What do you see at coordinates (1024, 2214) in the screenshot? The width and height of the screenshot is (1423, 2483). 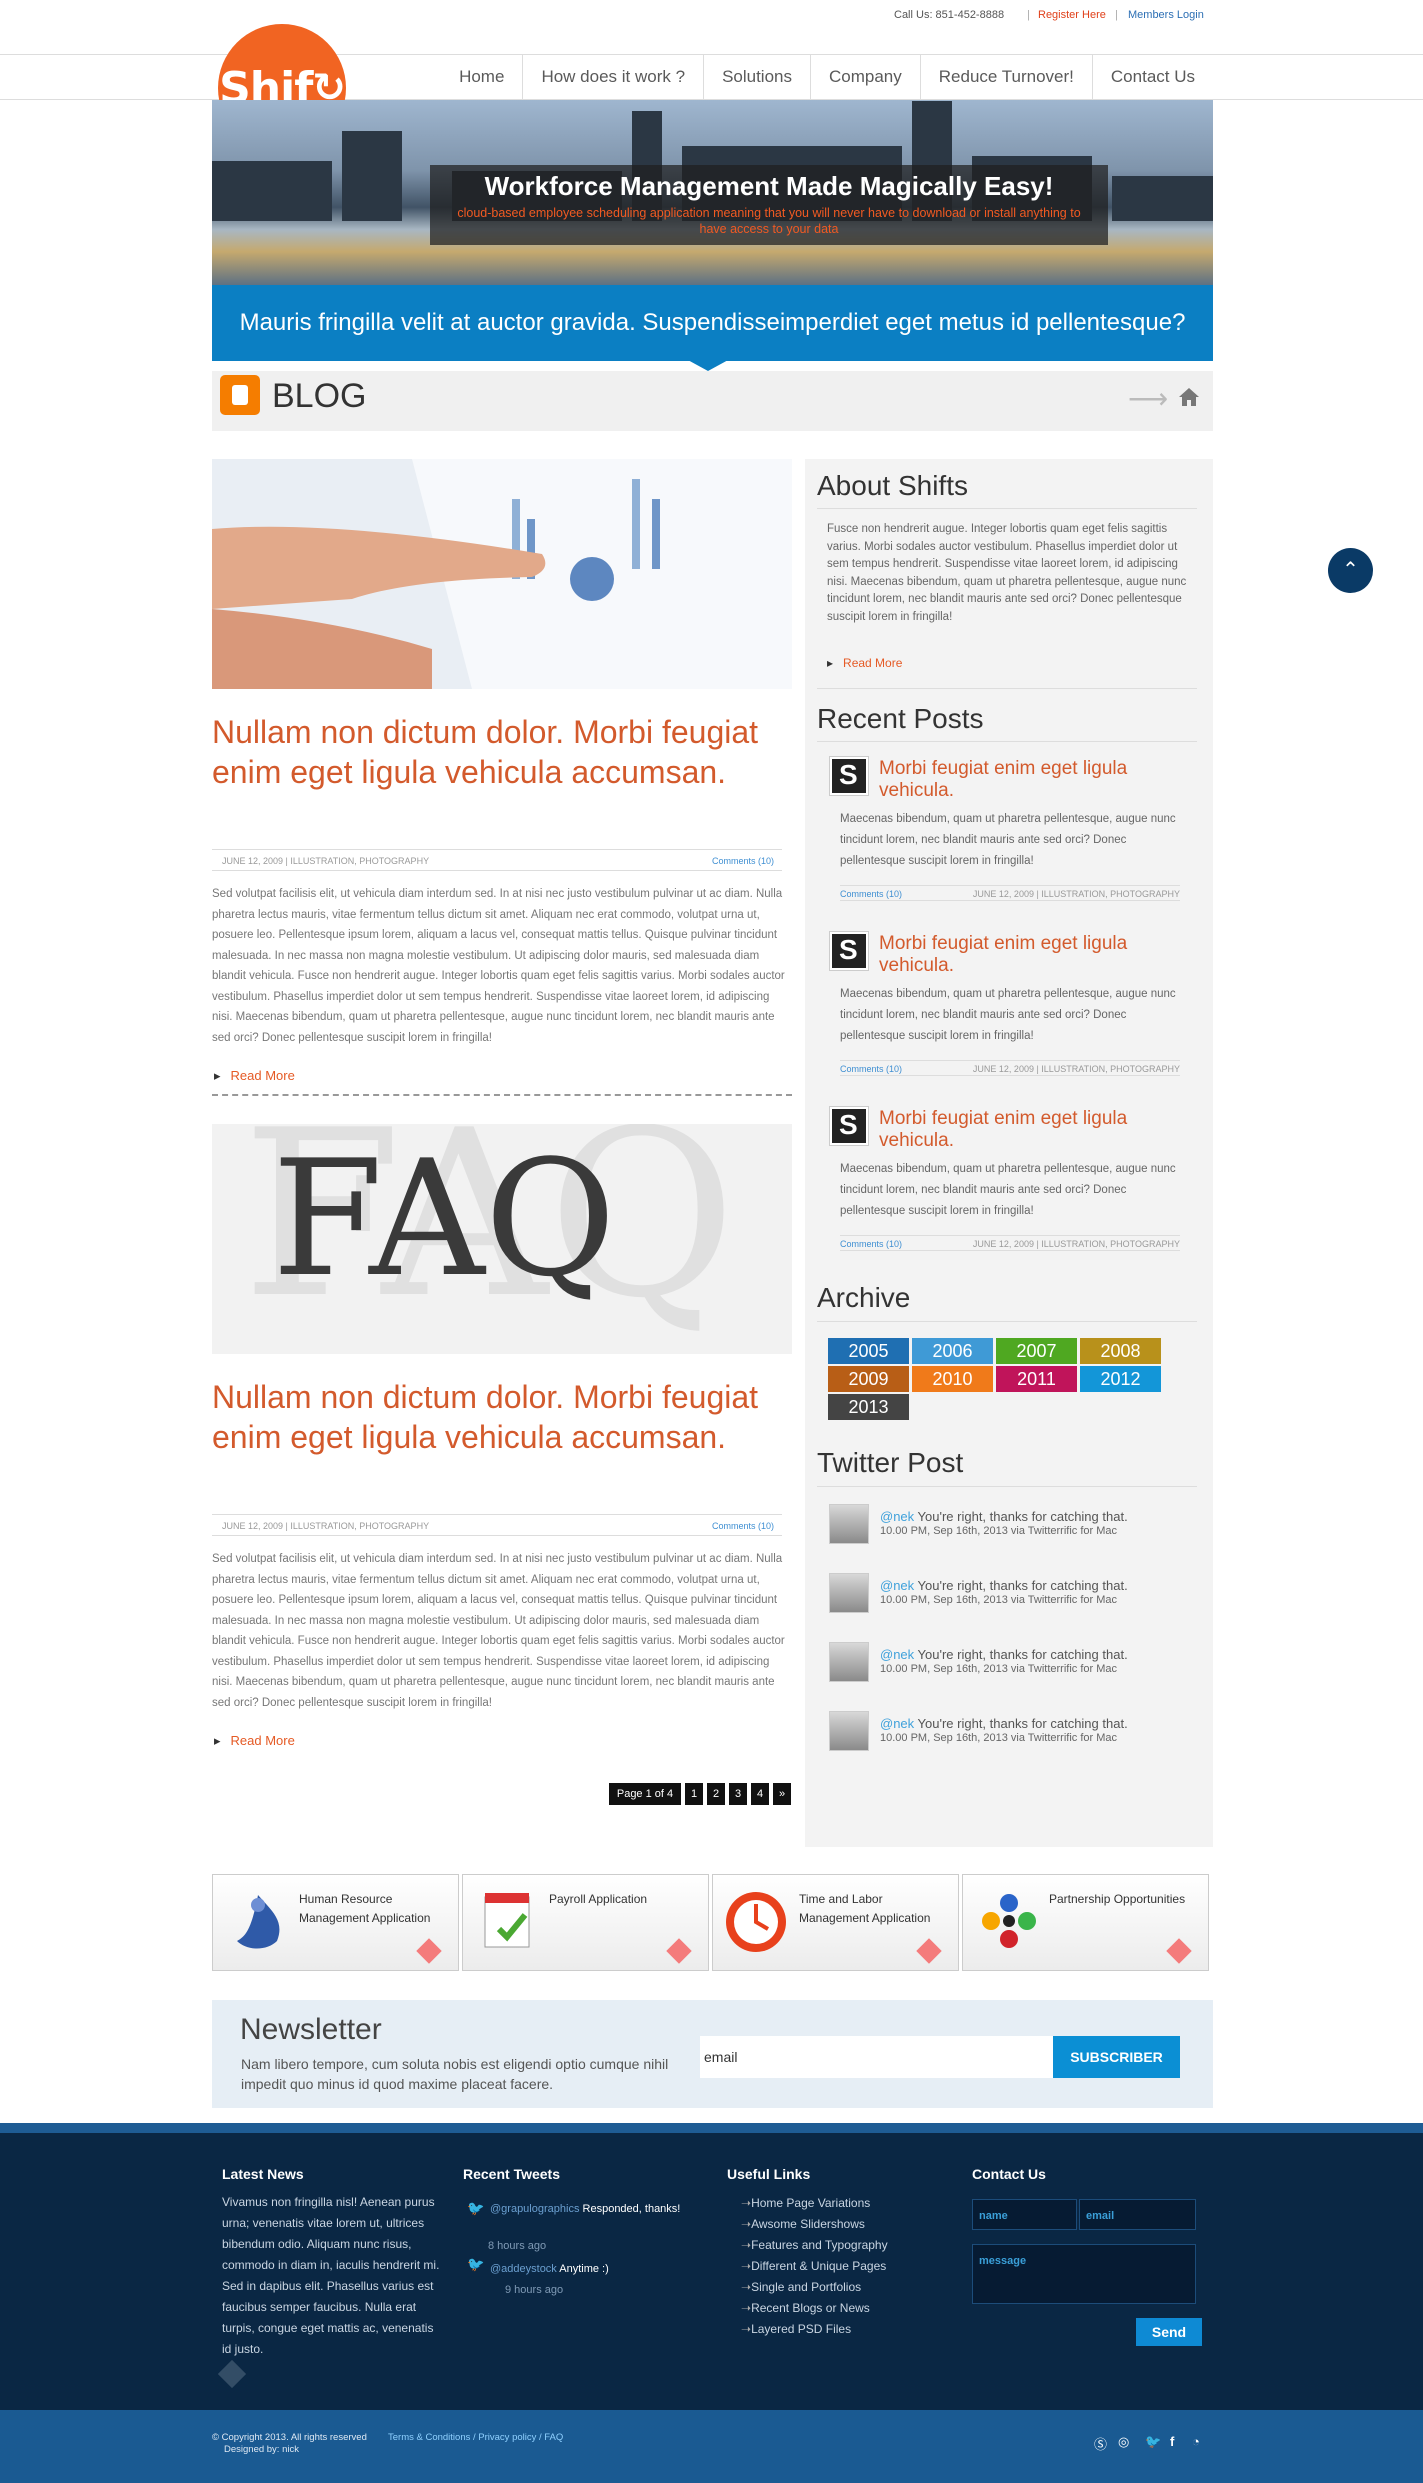 I see `contact-name-input: name` at bounding box center [1024, 2214].